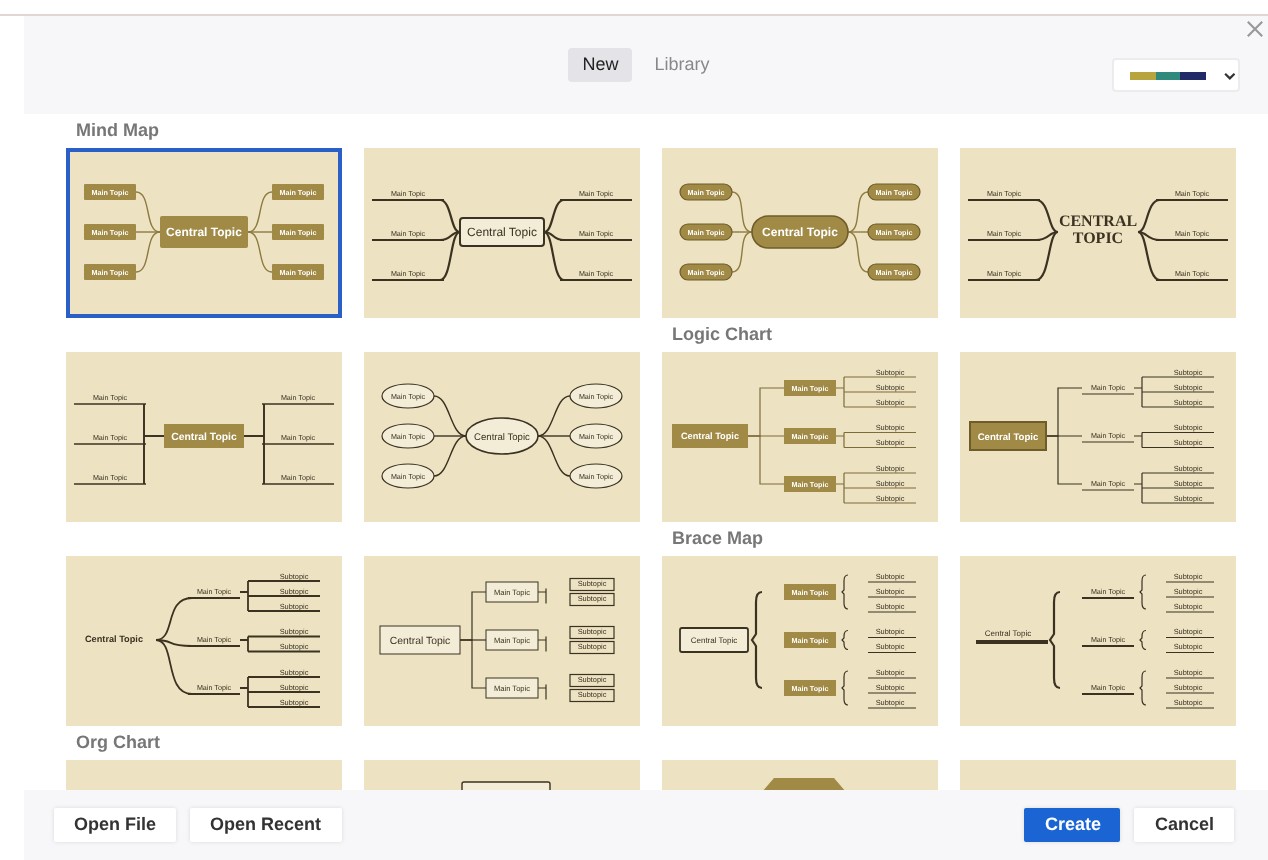  Describe the element at coordinates (1230, 75) in the screenshot. I see `chevron-down-icon` at that location.